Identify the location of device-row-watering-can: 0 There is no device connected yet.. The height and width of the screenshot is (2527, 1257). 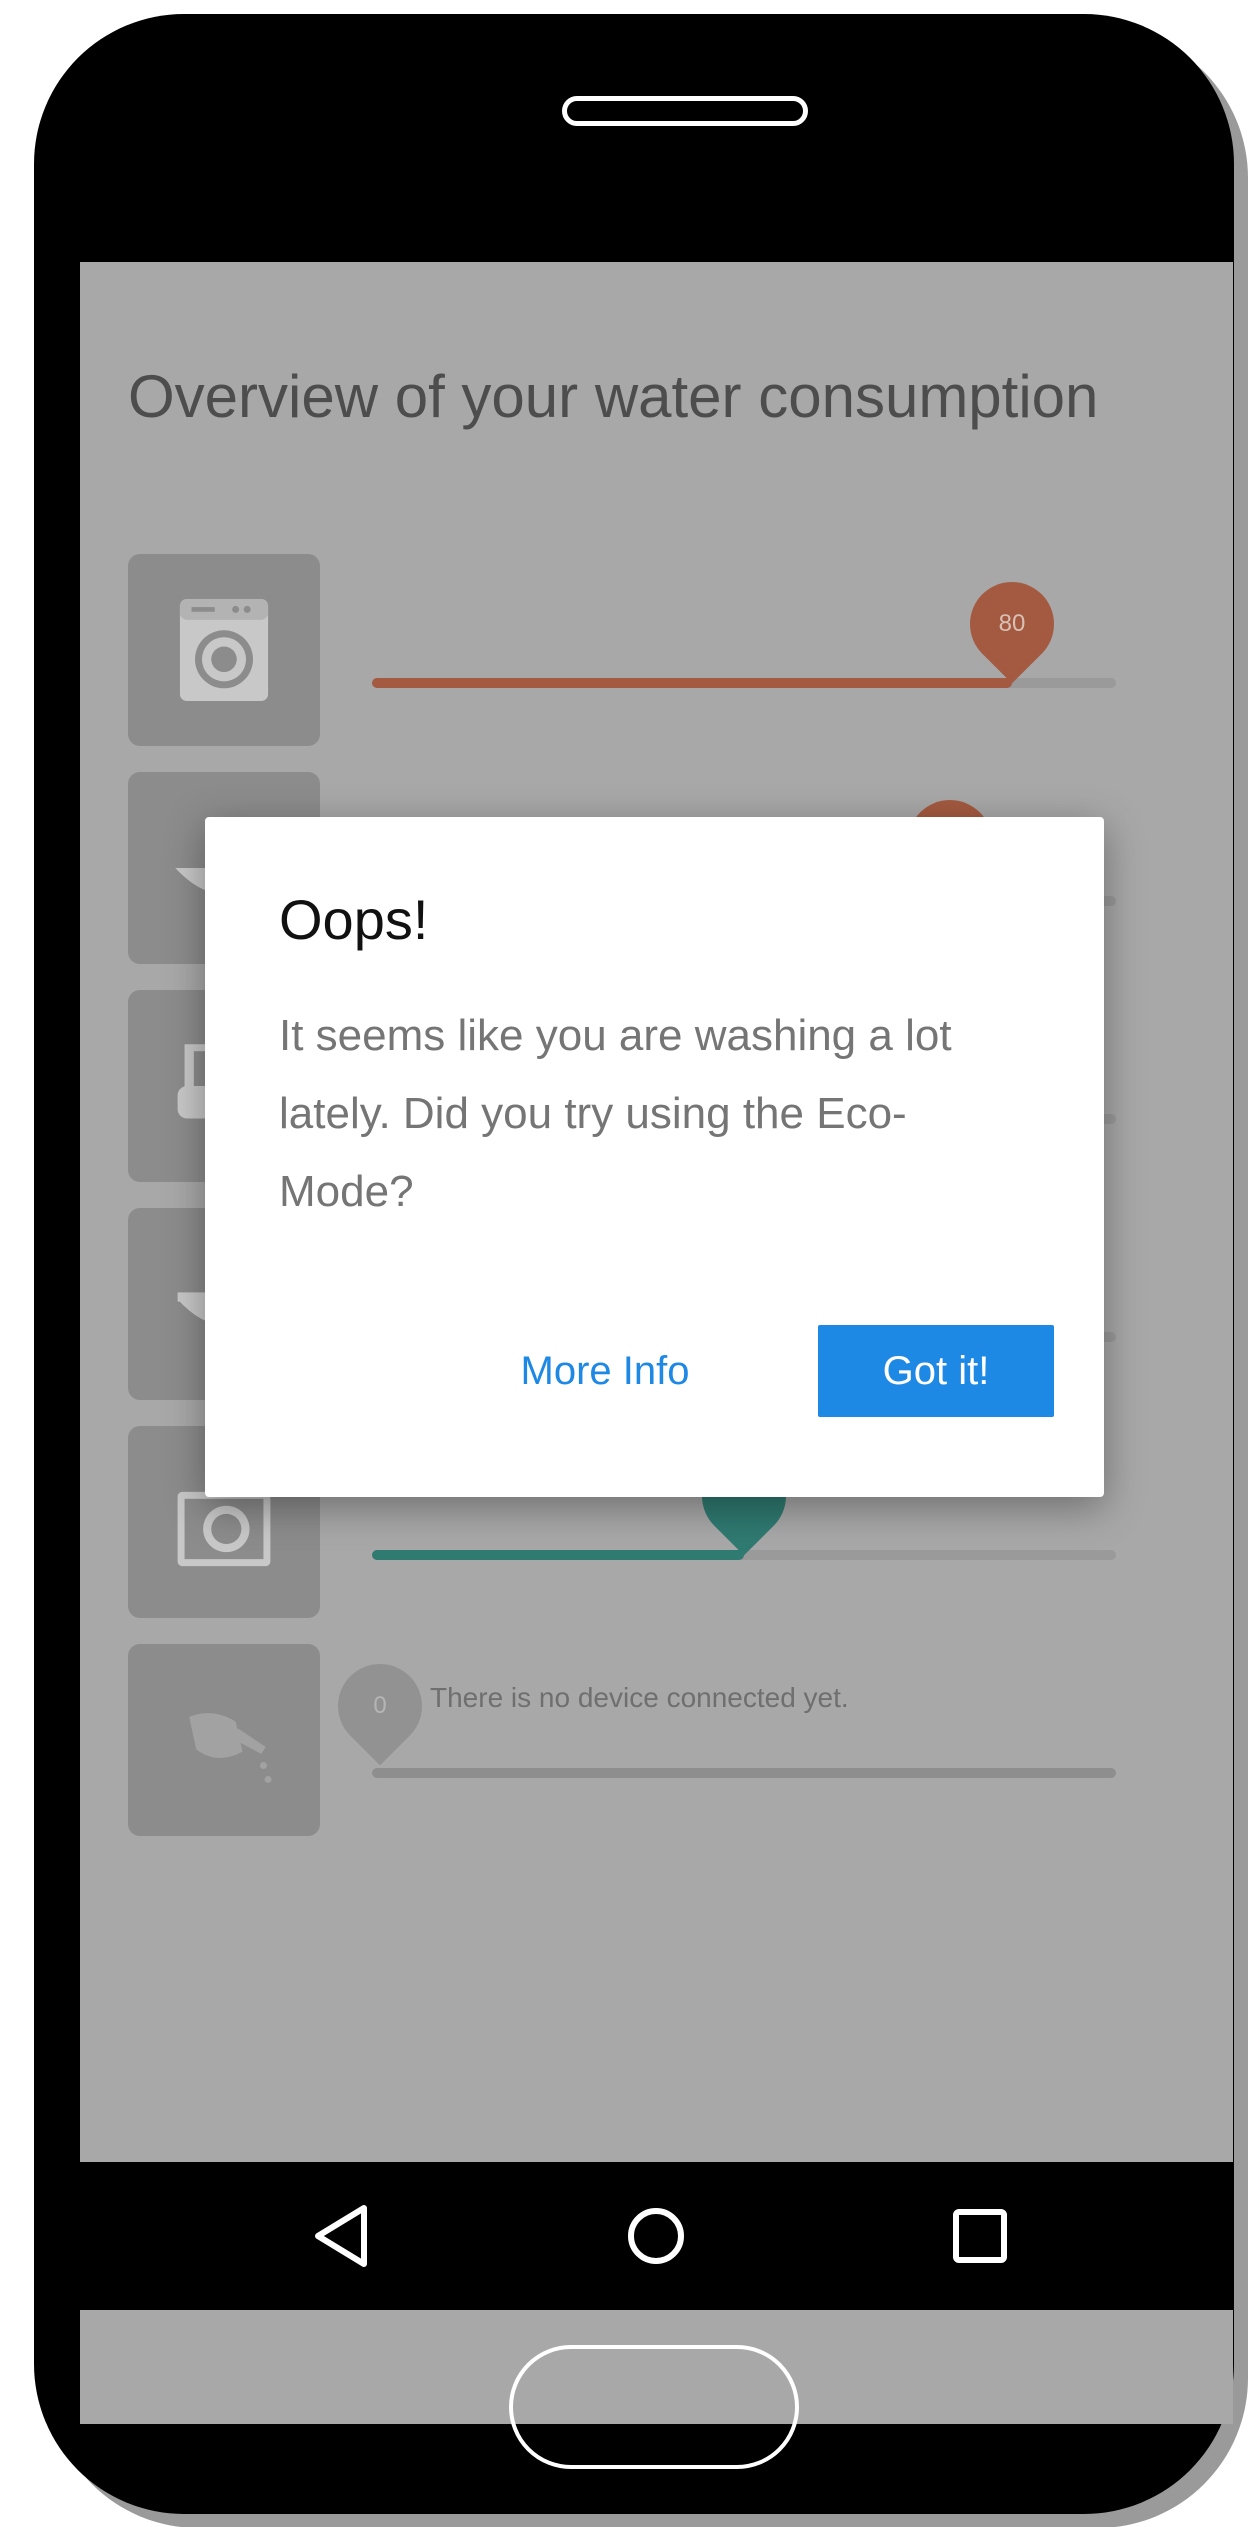
(628, 1740).